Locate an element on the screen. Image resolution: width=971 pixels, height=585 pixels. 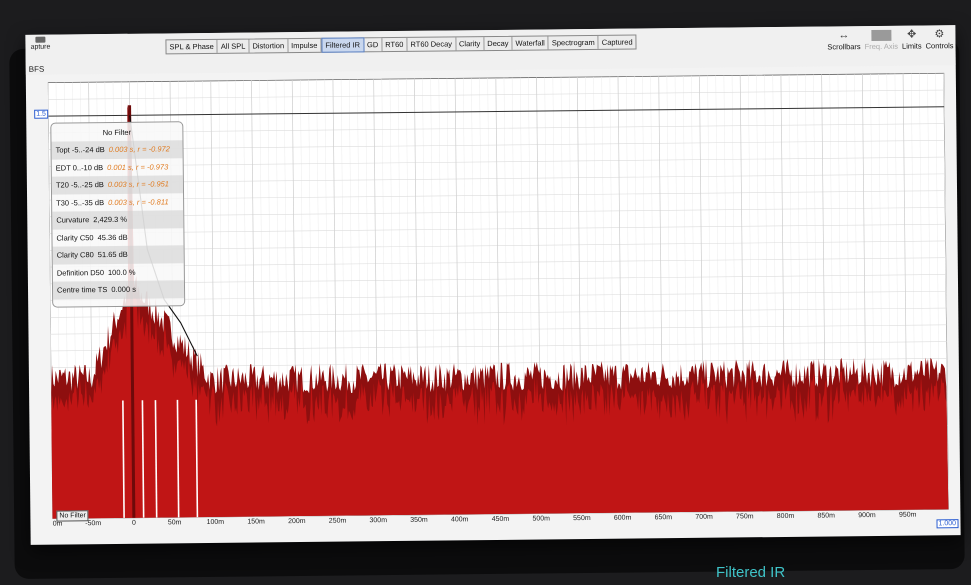
y-tick-label: -120 is located at coordinates (49, 519).